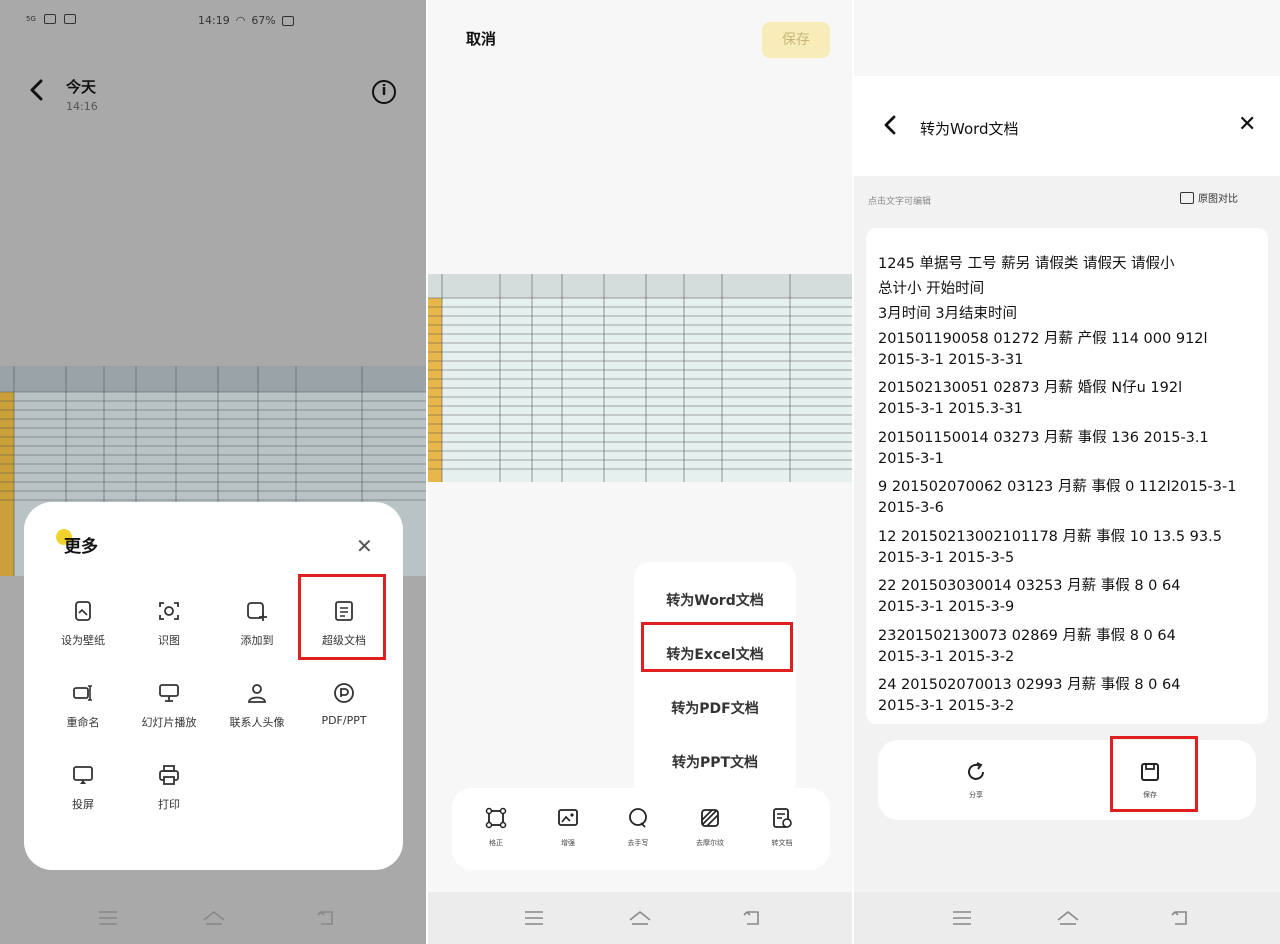  What do you see at coordinates (1067, 780) in the screenshot?
I see `action-bar: 分享 保存` at bounding box center [1067, 780].